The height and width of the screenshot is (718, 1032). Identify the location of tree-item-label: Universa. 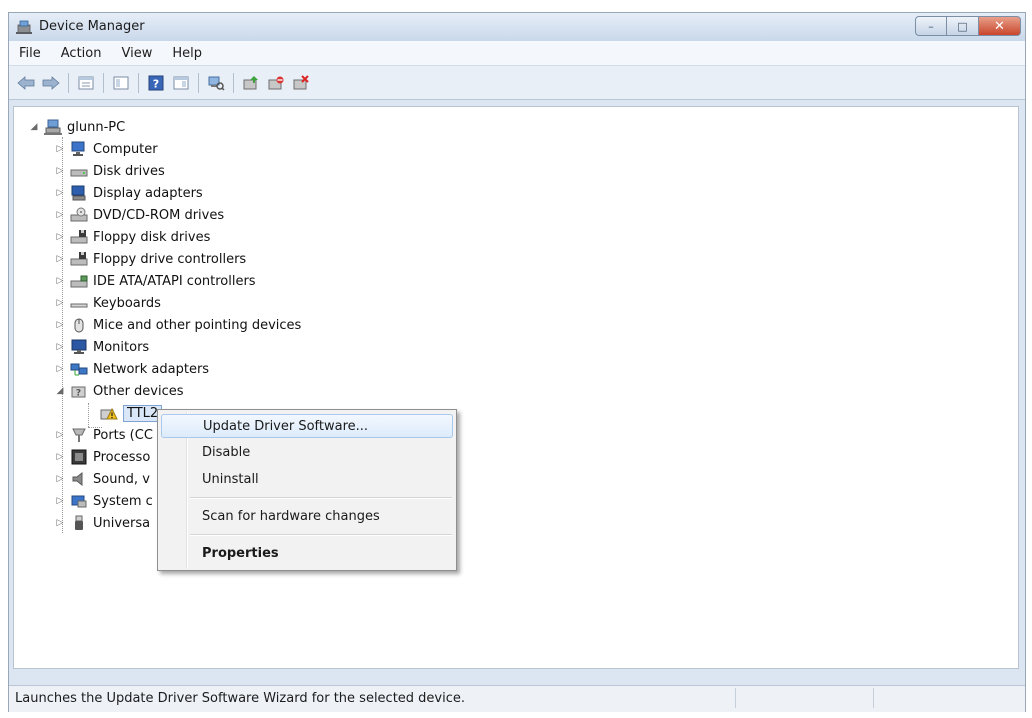
(122, 523).